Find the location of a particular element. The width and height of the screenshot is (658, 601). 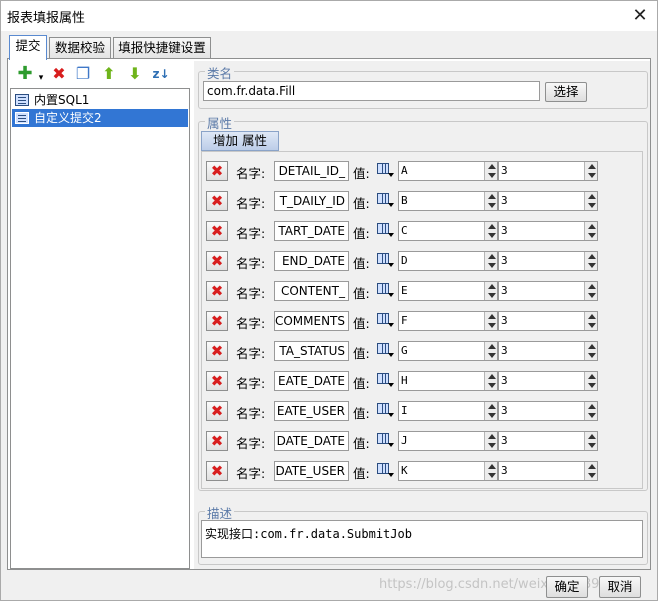

chevron-down-icon: ▾ is located at coordinates (41, 78).